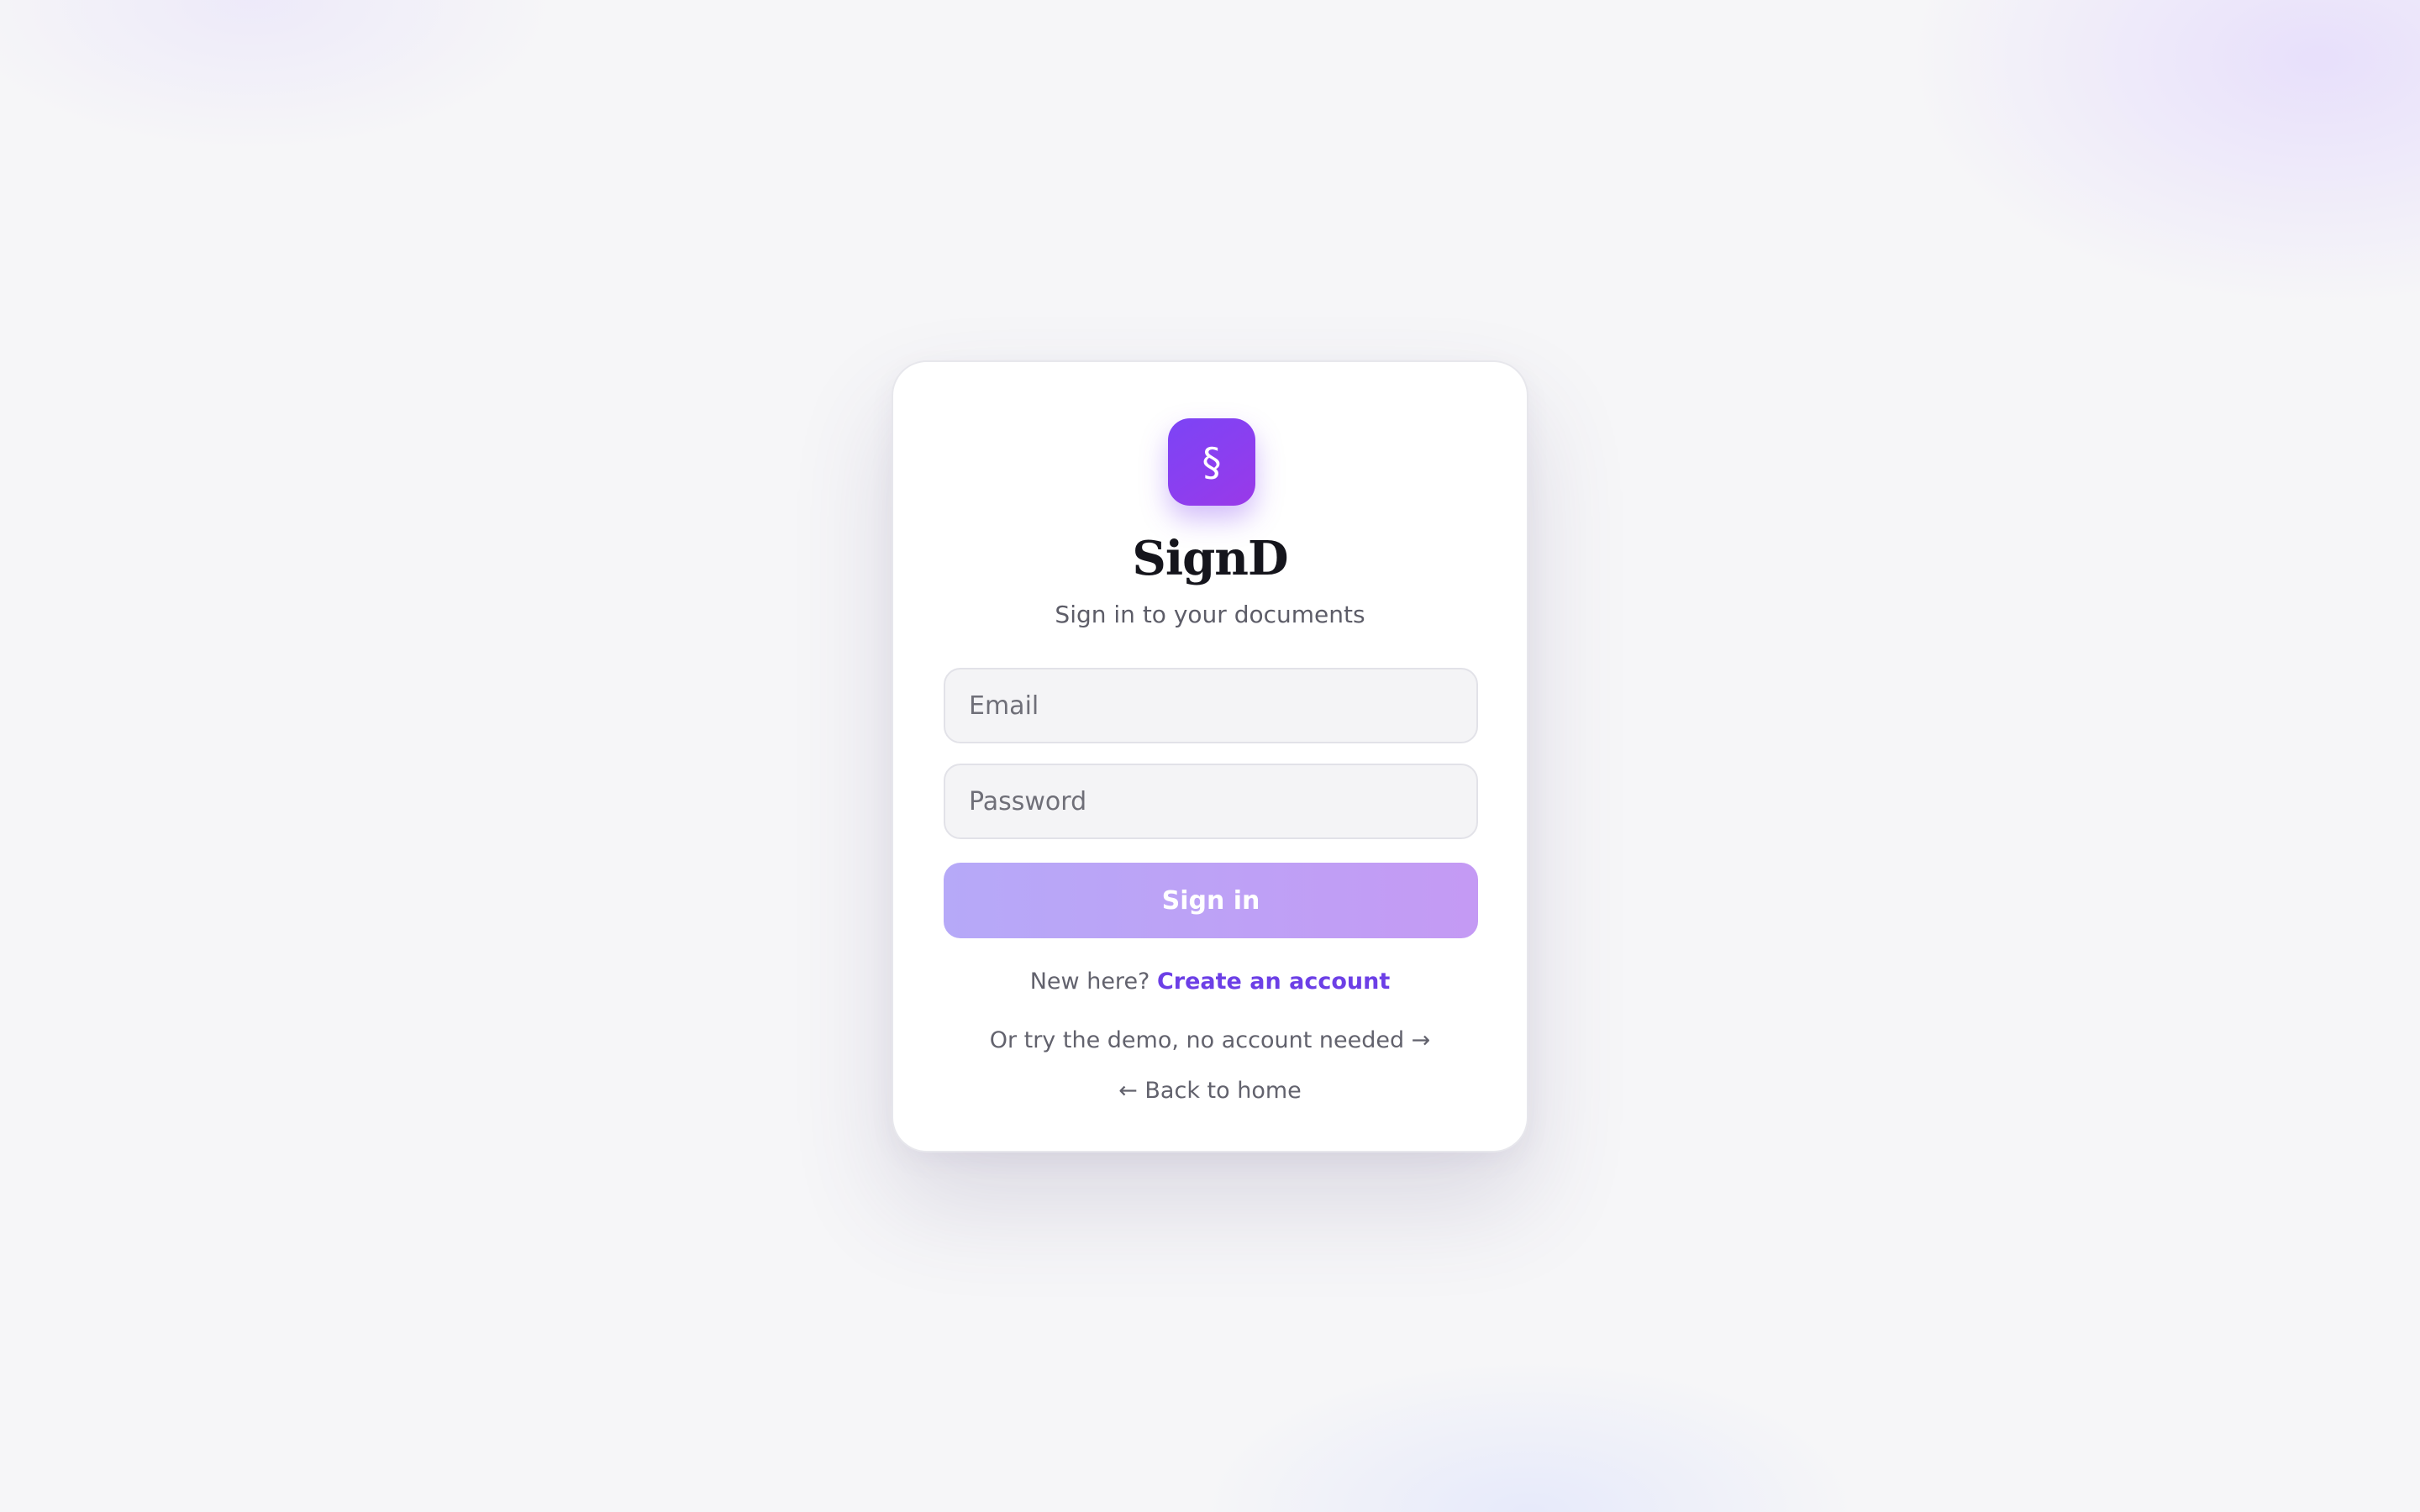 Image resolution: width=2420 pixels, height=1512 pixels. What do you see at coordinates (1210, 558) in the screenshot?
I see `app-title: SignD` at bounding box center [1210, 558].